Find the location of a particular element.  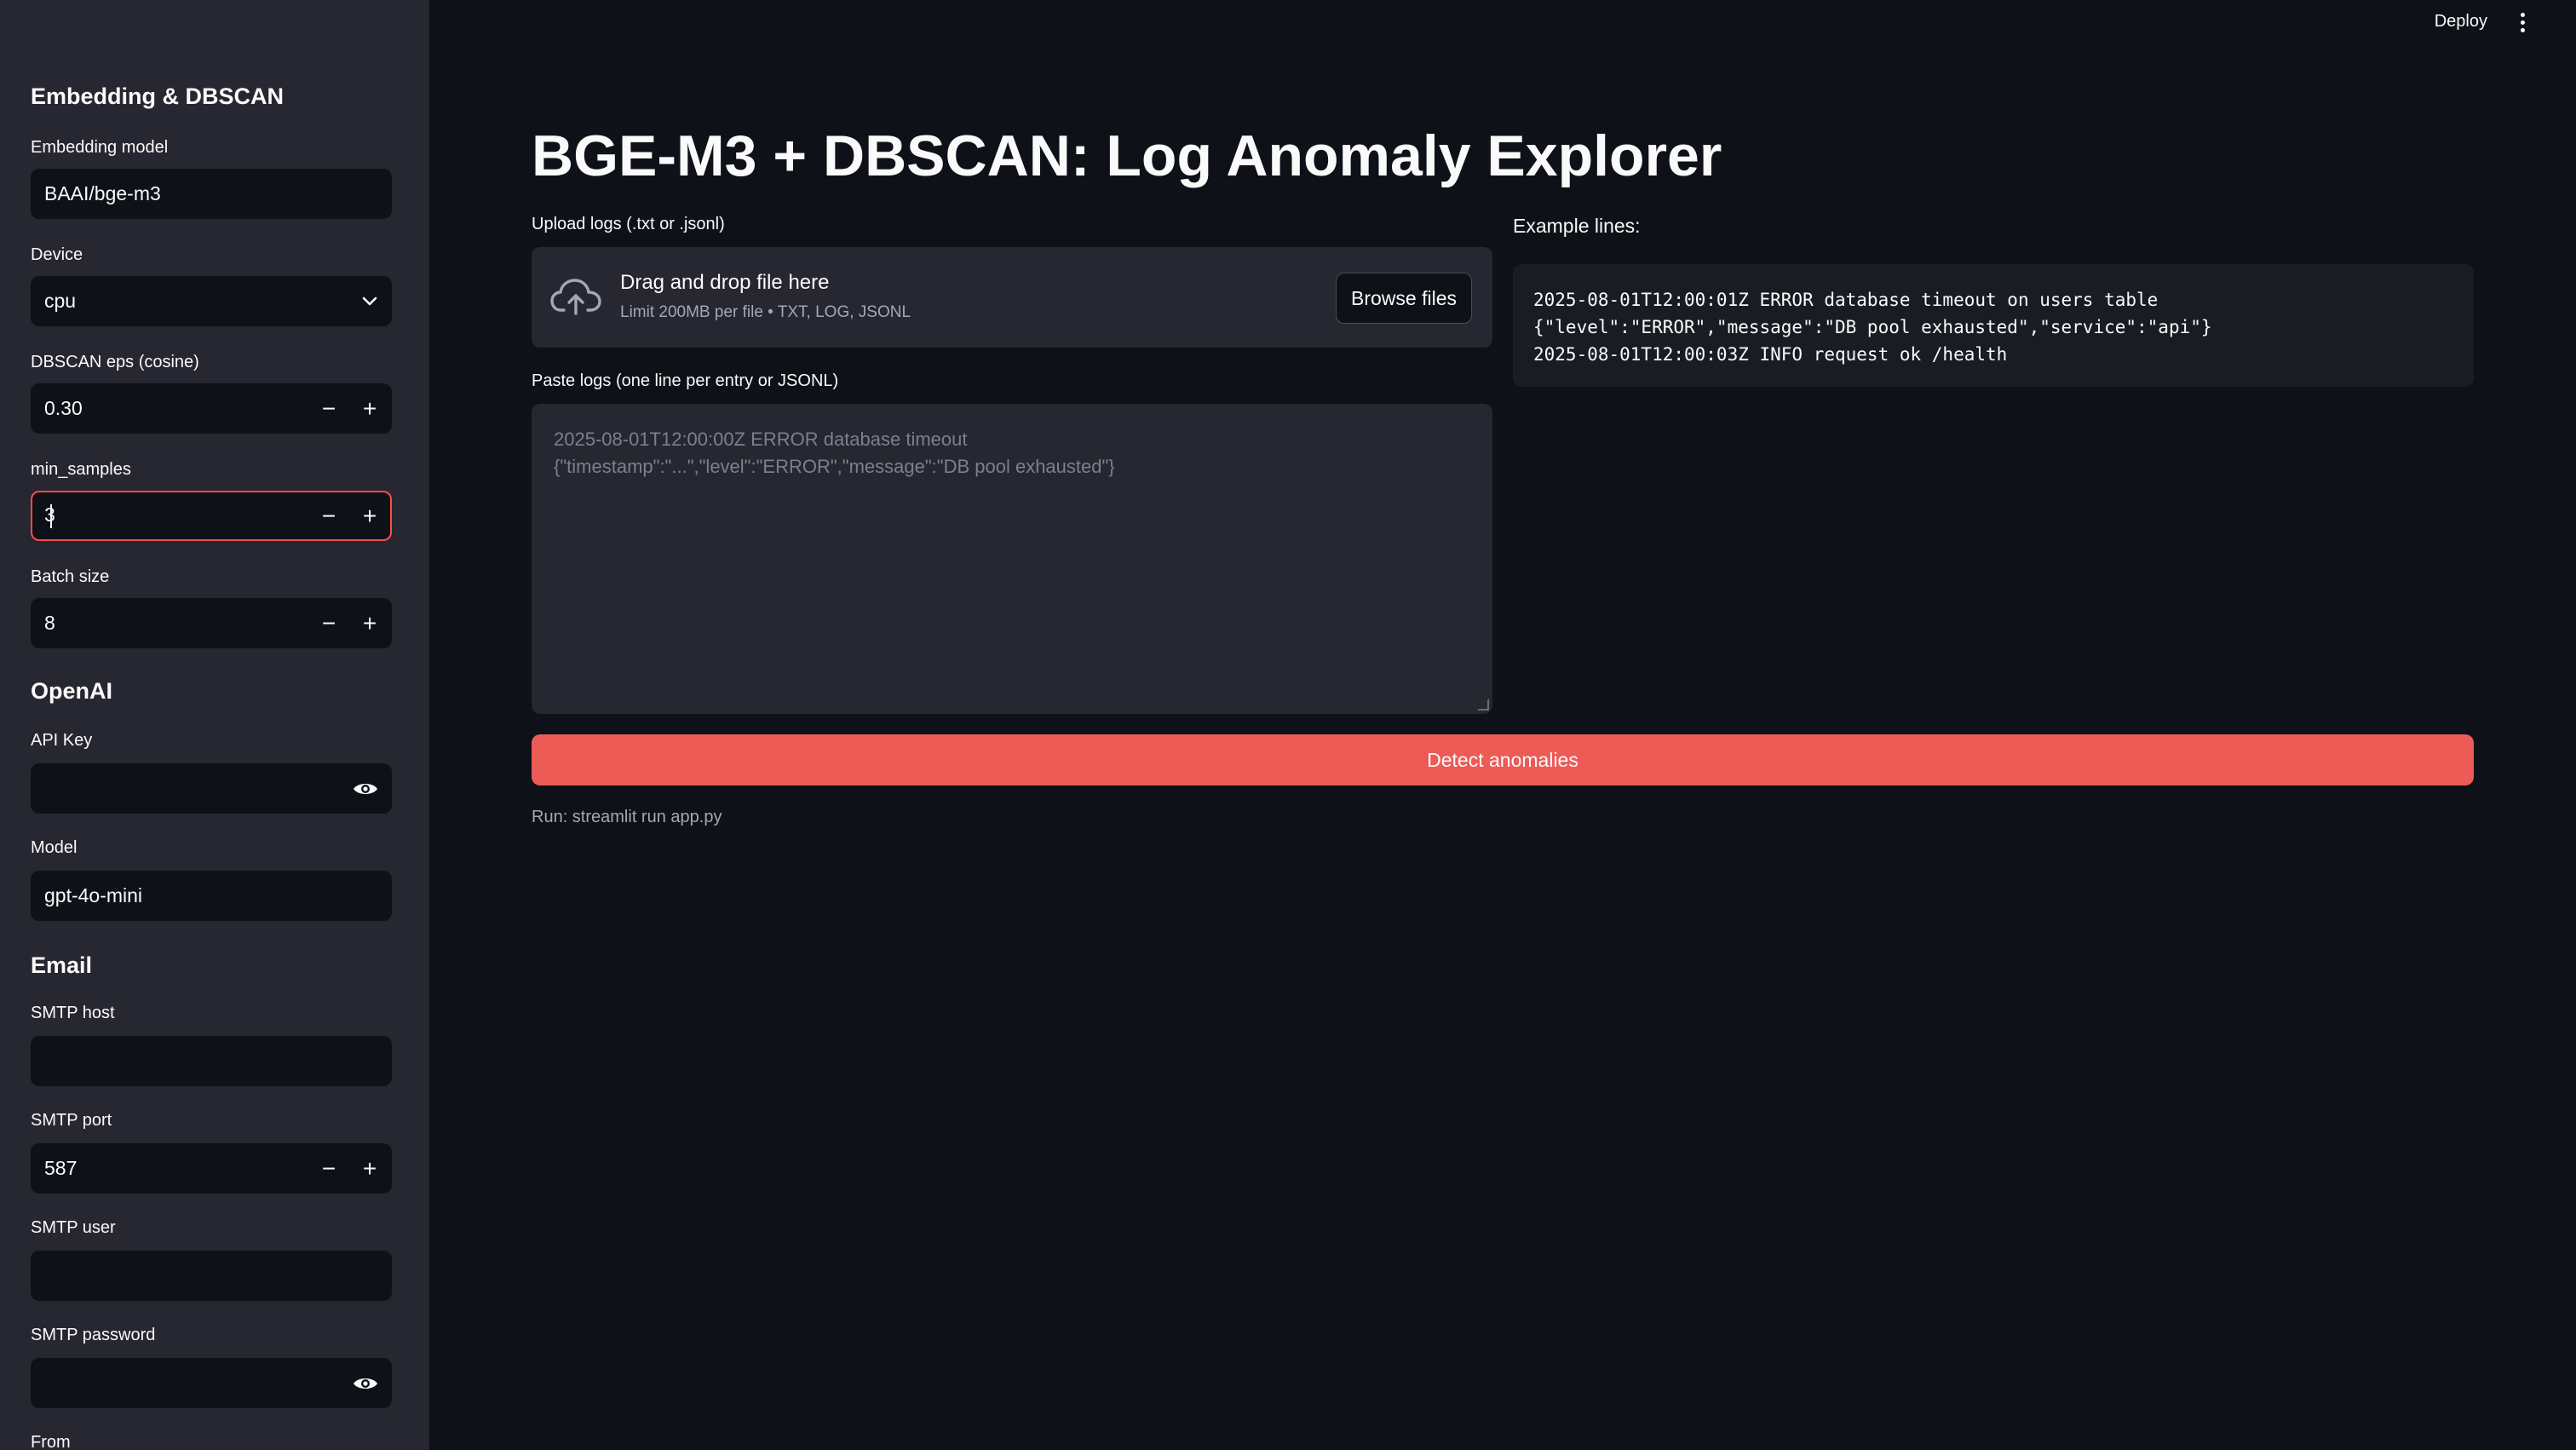

section-email-title: Email is located at coordinates (62, 965).